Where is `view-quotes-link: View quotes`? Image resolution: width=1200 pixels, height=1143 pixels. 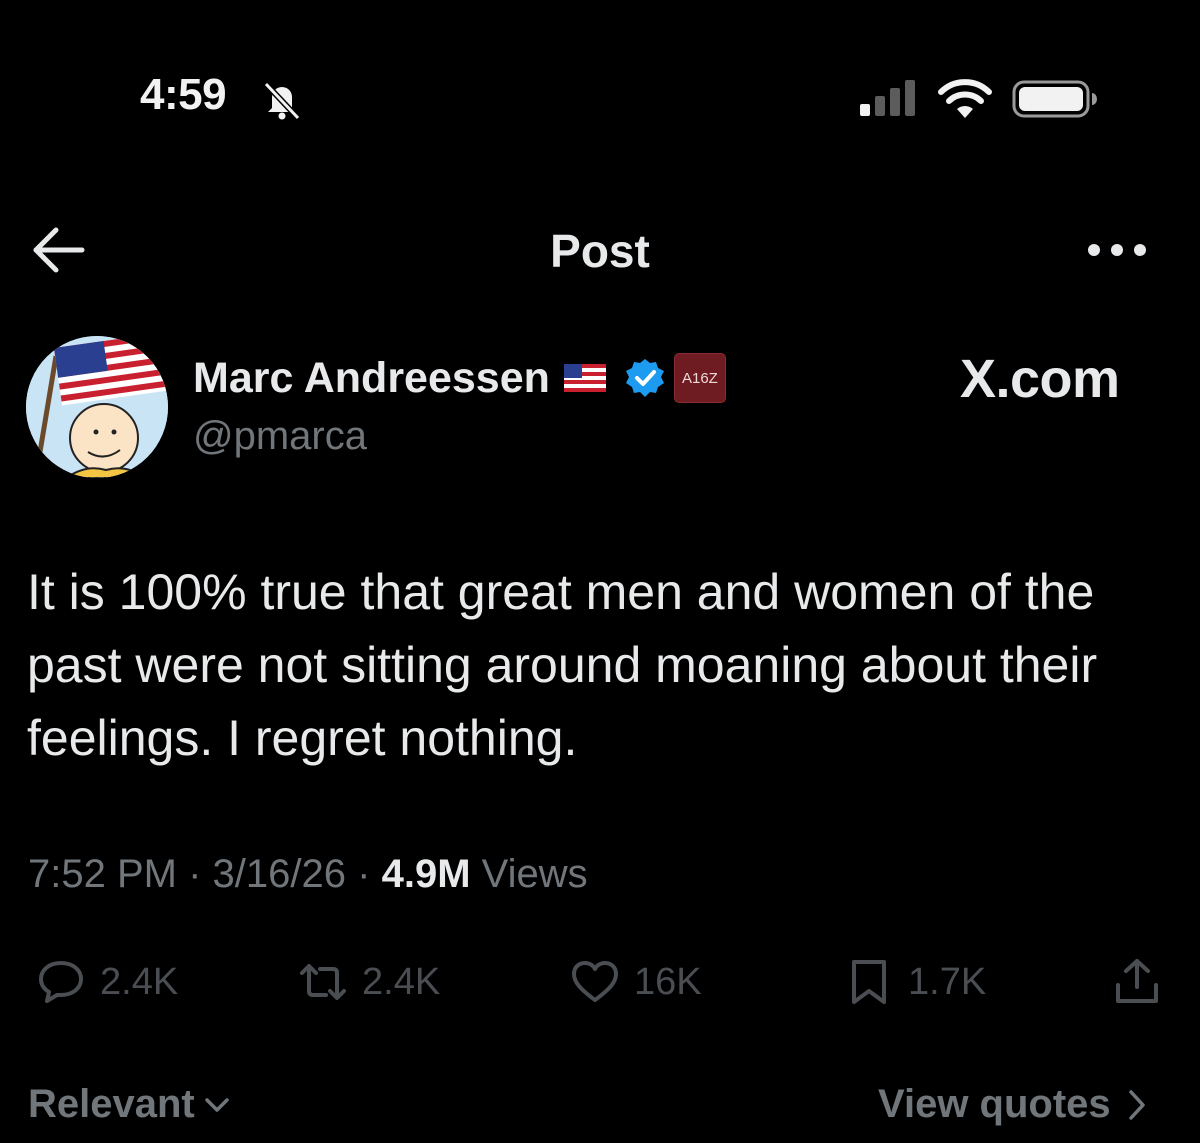
view-quotes-link: View quotes is located at coordinates (1013, 1104).